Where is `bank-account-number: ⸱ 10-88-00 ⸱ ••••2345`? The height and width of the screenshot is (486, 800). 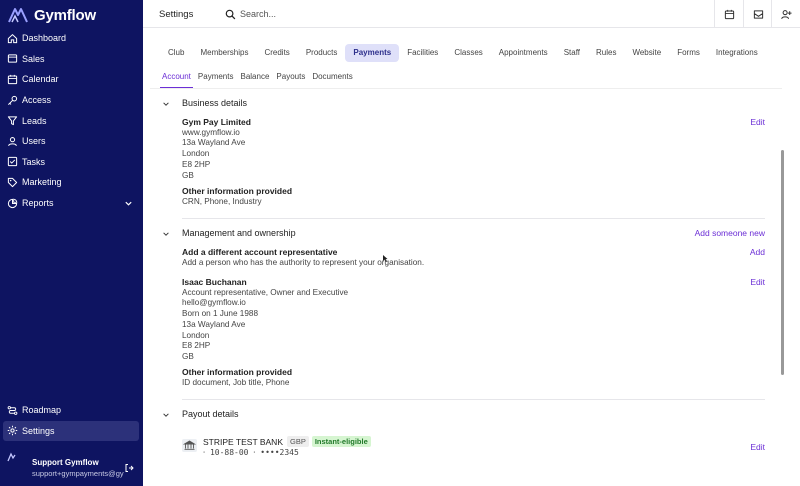
bank-account-number: ⸱ 10-88-00 ⸱ ••••2345 is located at coordinates (251, 452).